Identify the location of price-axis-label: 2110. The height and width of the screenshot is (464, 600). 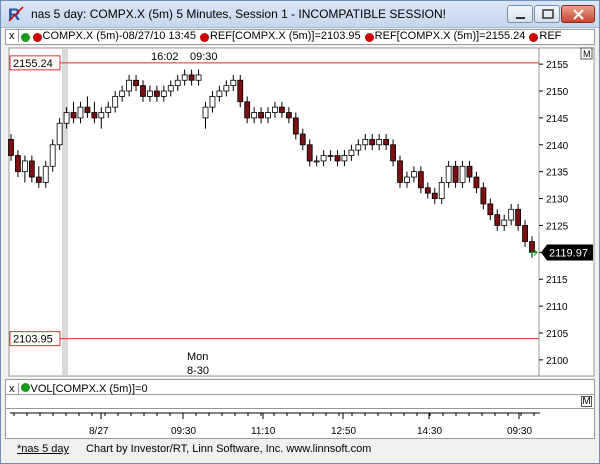
(557, 307).